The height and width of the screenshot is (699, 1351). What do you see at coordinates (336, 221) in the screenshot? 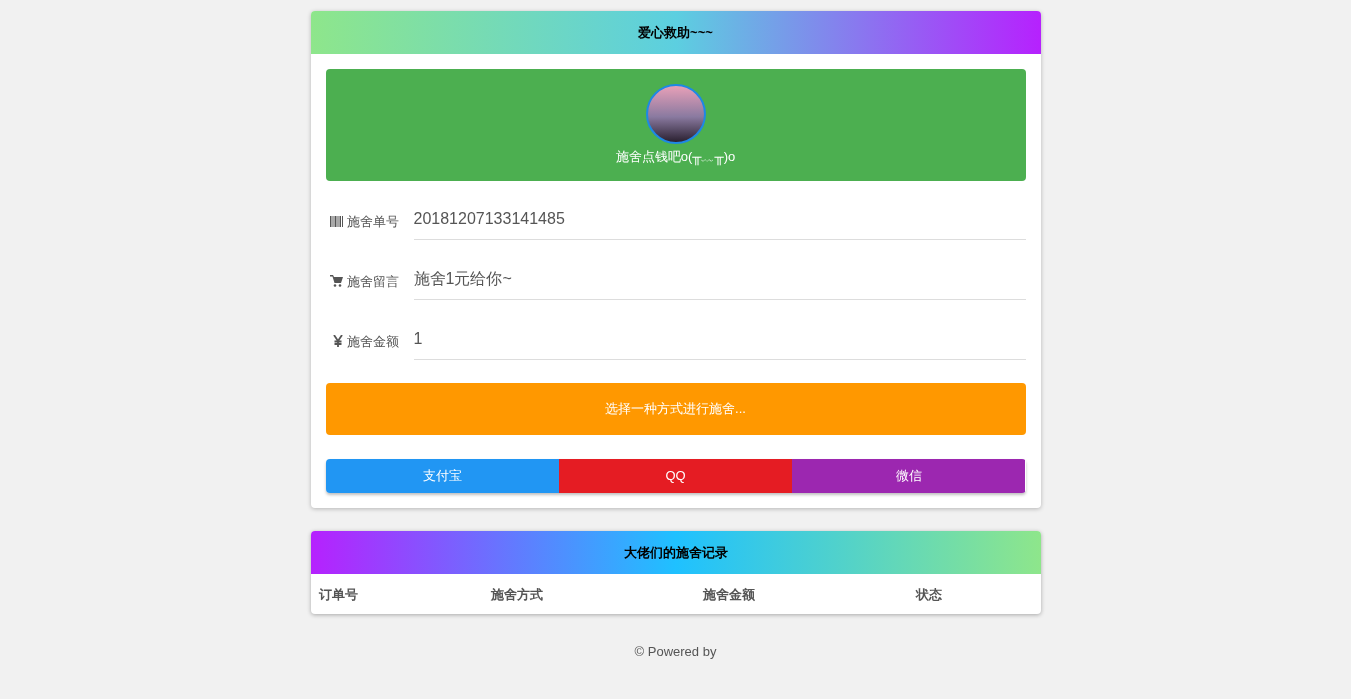
I see `barcode-icon` at bounding box center [336, 221].